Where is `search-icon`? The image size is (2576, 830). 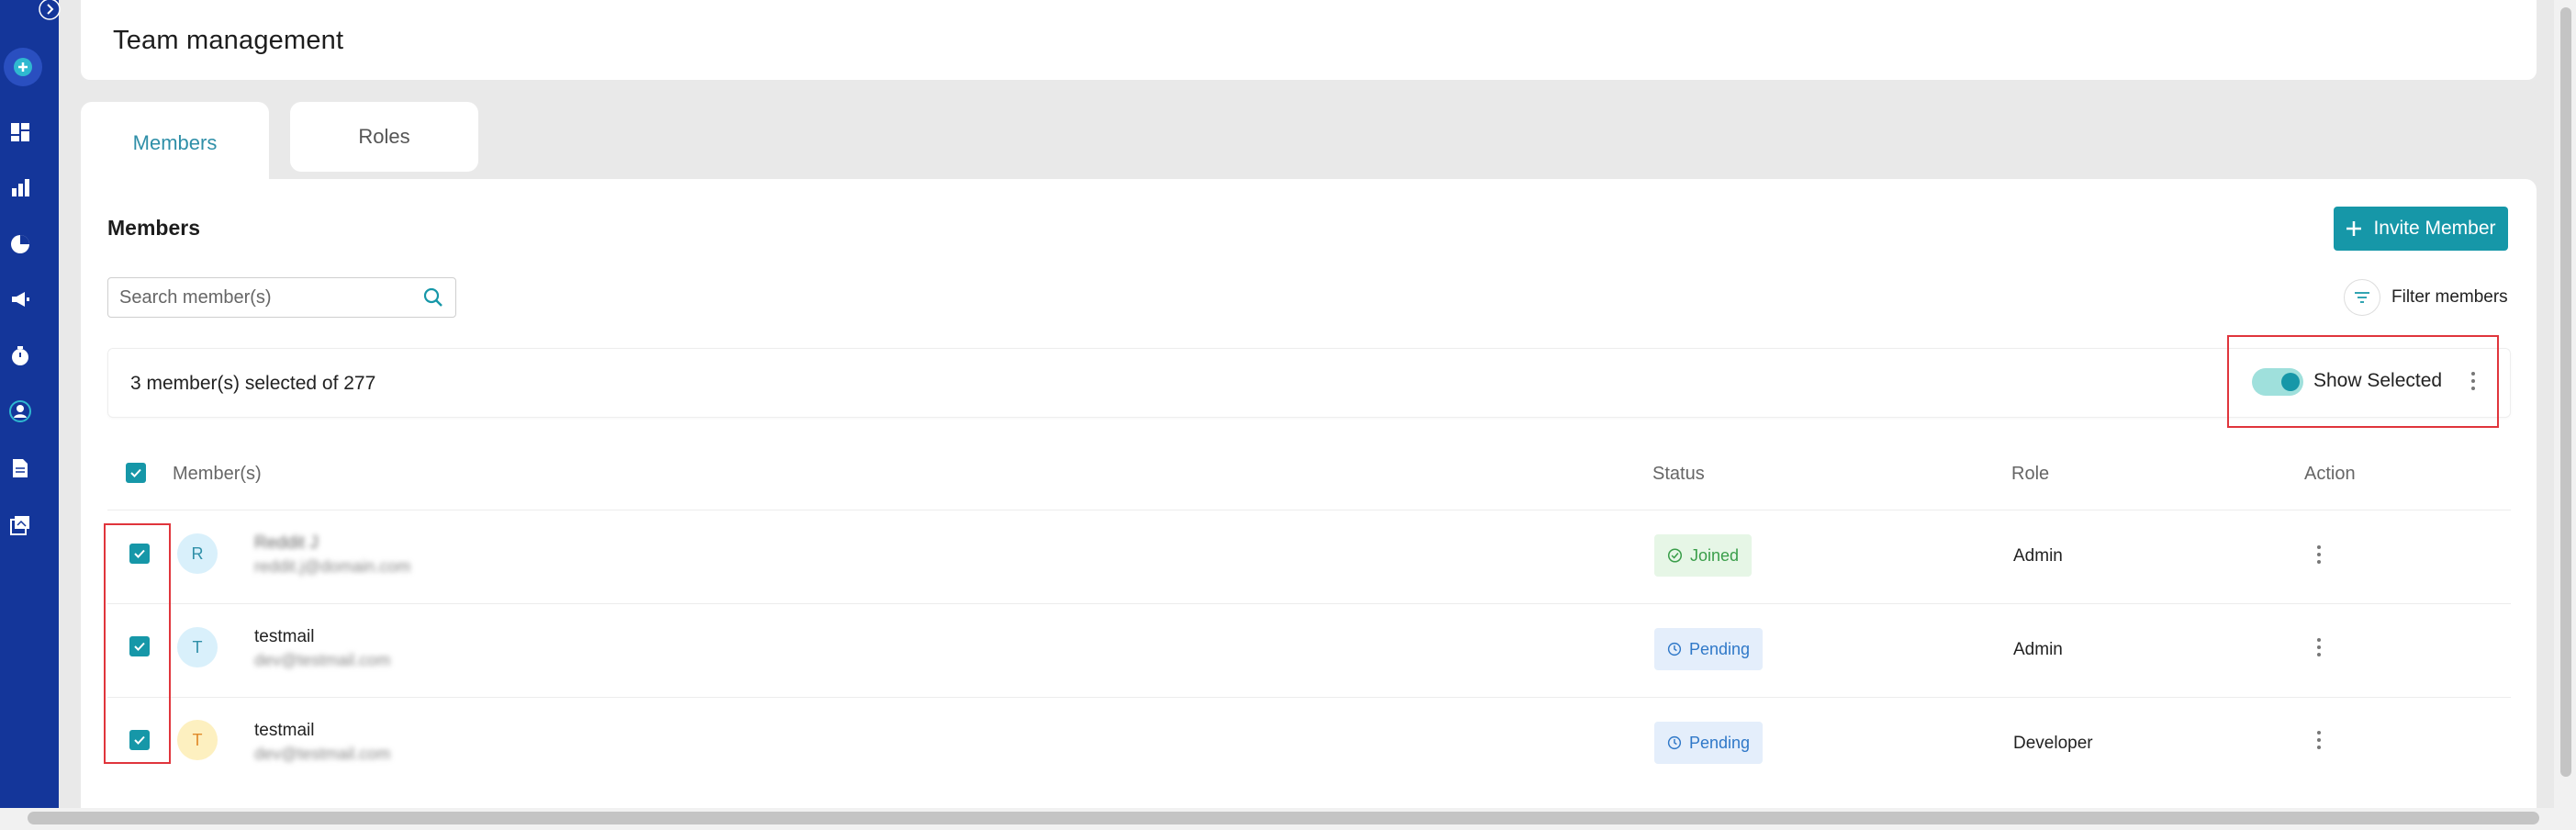
search-icon is located at coordinates (433, 299).